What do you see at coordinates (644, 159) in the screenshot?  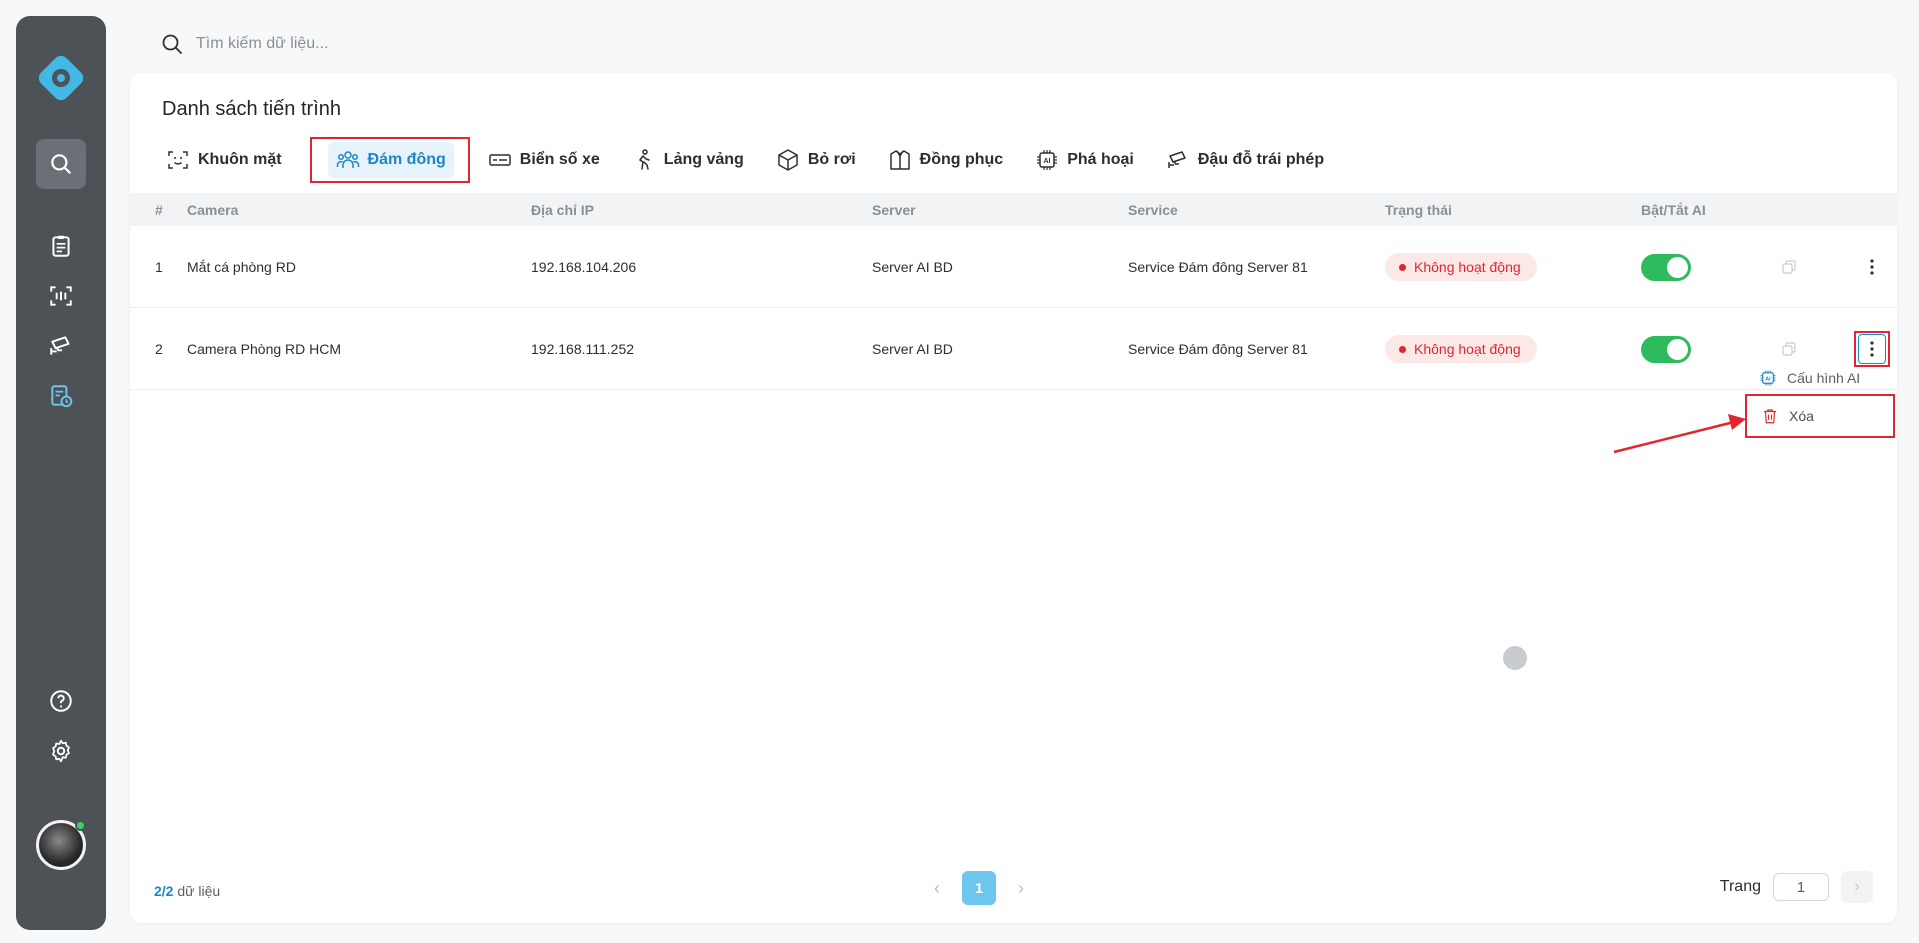 I see `walking-icon` at bounding box center [644, 159].